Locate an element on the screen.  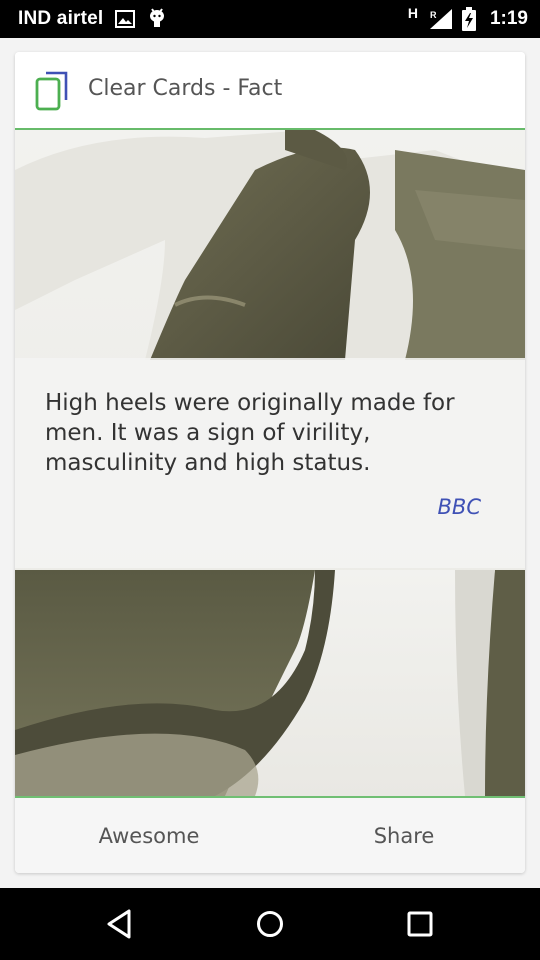
share-button: Share is located at coordinates (404, 835).